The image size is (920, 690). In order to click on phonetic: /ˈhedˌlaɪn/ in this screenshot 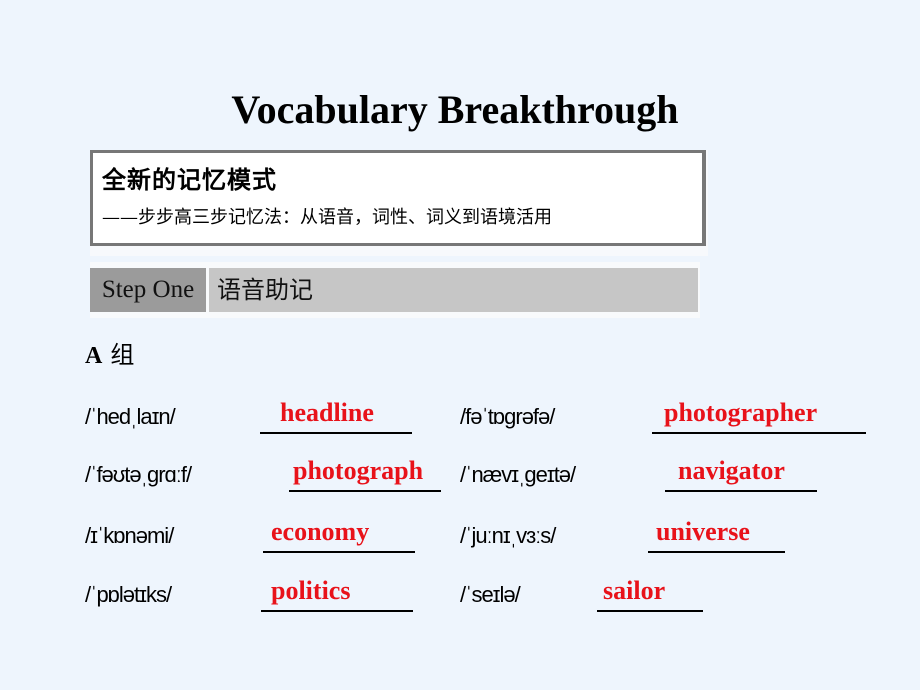, I will do `click(130, 416)`.